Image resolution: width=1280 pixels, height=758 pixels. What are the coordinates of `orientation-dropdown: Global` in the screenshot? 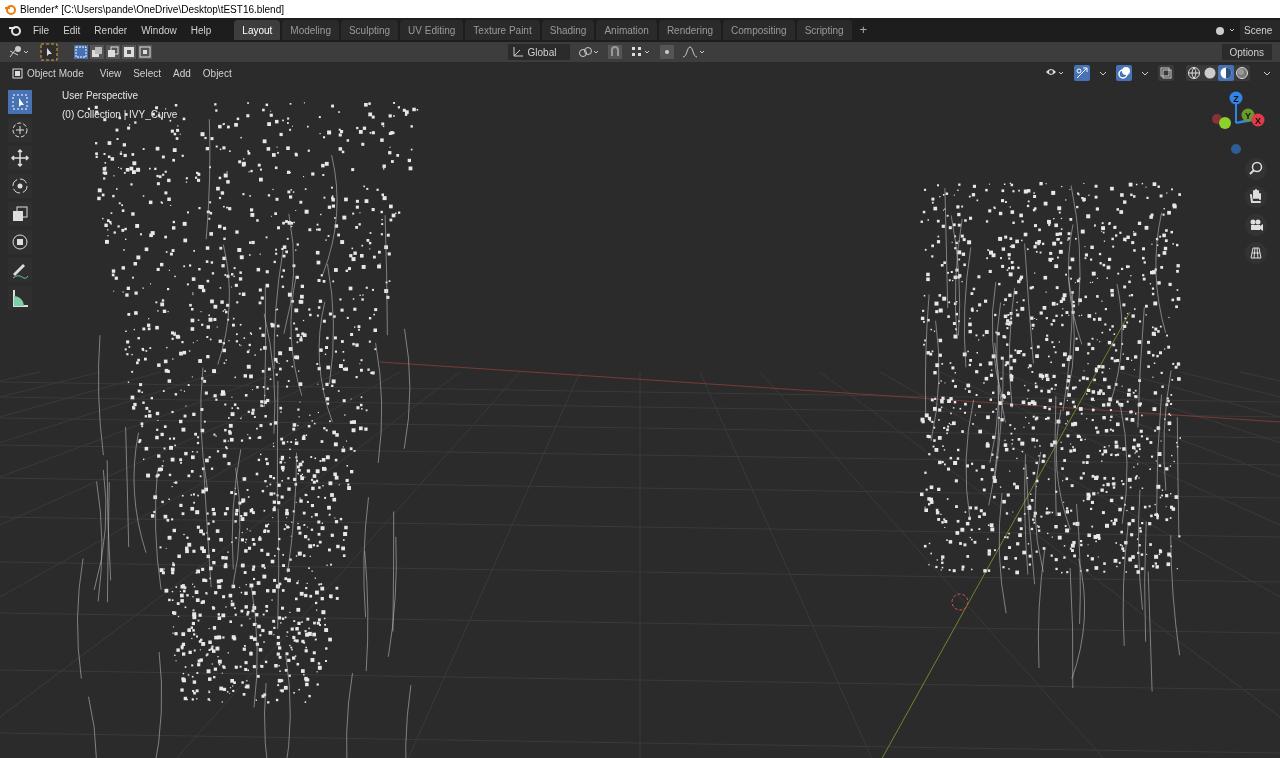 It's located at (538, 52).